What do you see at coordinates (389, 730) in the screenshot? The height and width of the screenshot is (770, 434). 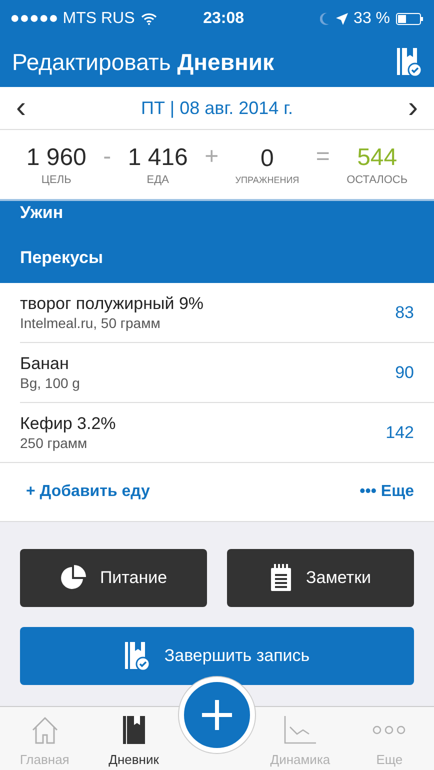 I see `more-icon` at bounding box center [389, 730].